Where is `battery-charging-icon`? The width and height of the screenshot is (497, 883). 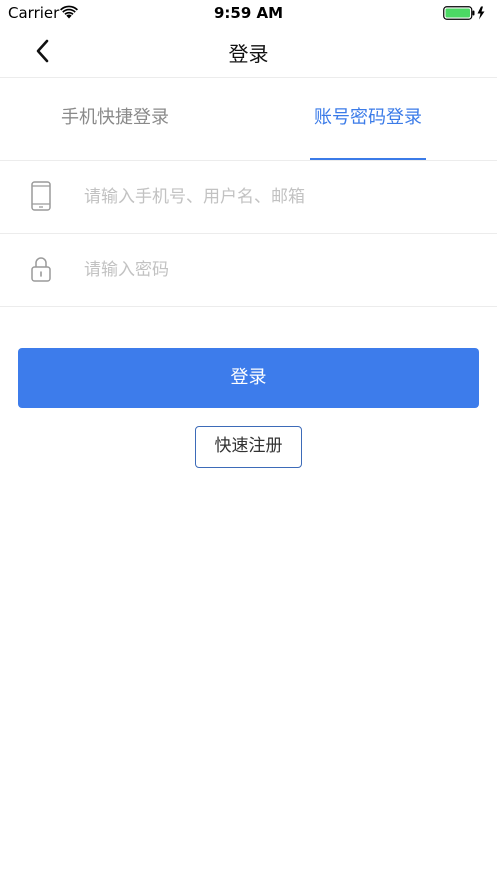
battery-charging-icon is located at coordinates (464, 13).